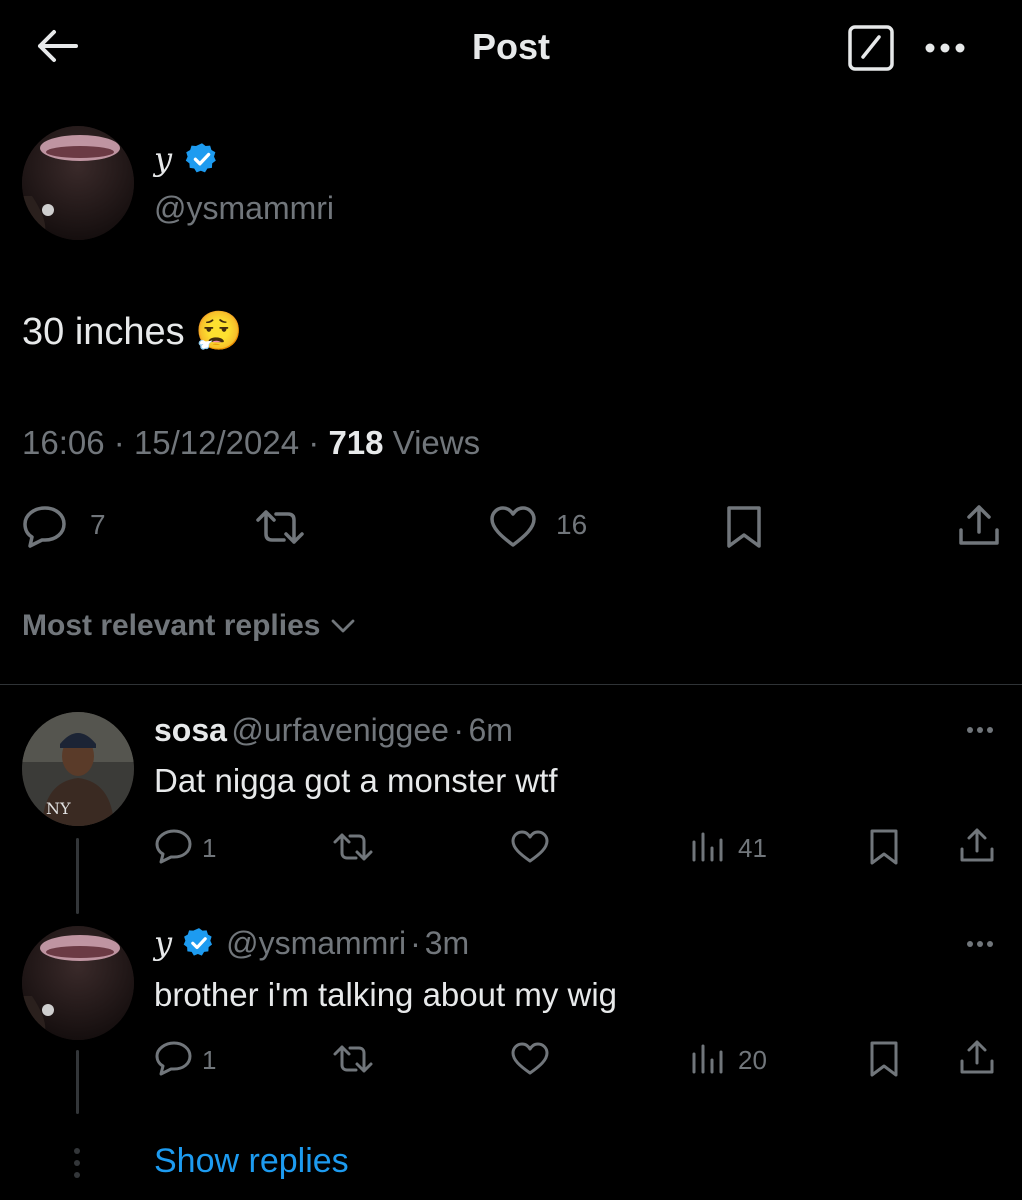 The width and height of the screenshot is (1022, 1200). What do you see at coordinates (356, 442) in the screenshot?
I see `views-count: 718` at bounding box center [356, 442].